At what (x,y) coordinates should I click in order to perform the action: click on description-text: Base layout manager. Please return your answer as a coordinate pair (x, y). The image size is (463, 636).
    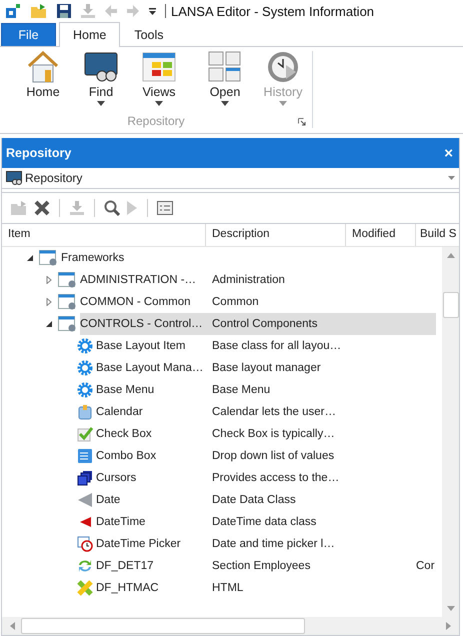
    Looking at the image, I should click on (266, 368).